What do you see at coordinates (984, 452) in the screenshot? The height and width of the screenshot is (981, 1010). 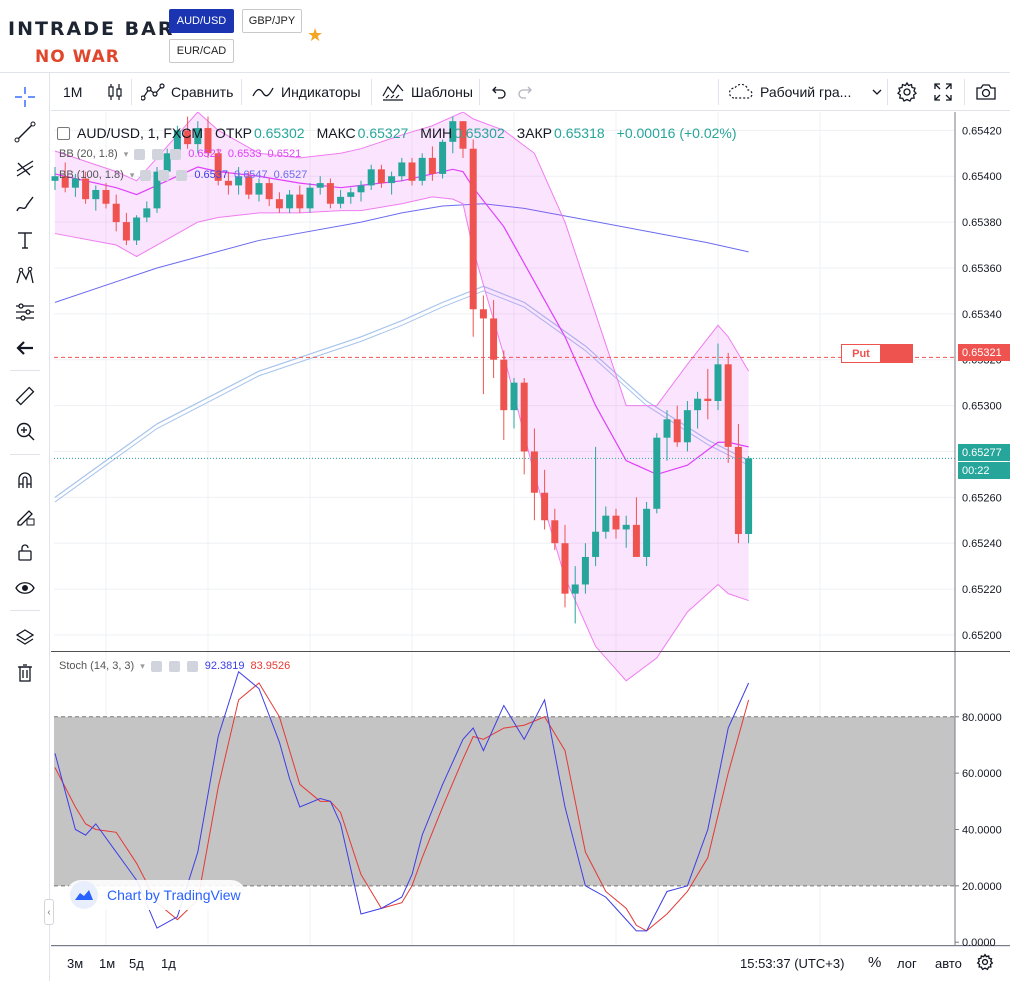 I see `current-price-tag: 0.65277` at bounding box center [984, 452].